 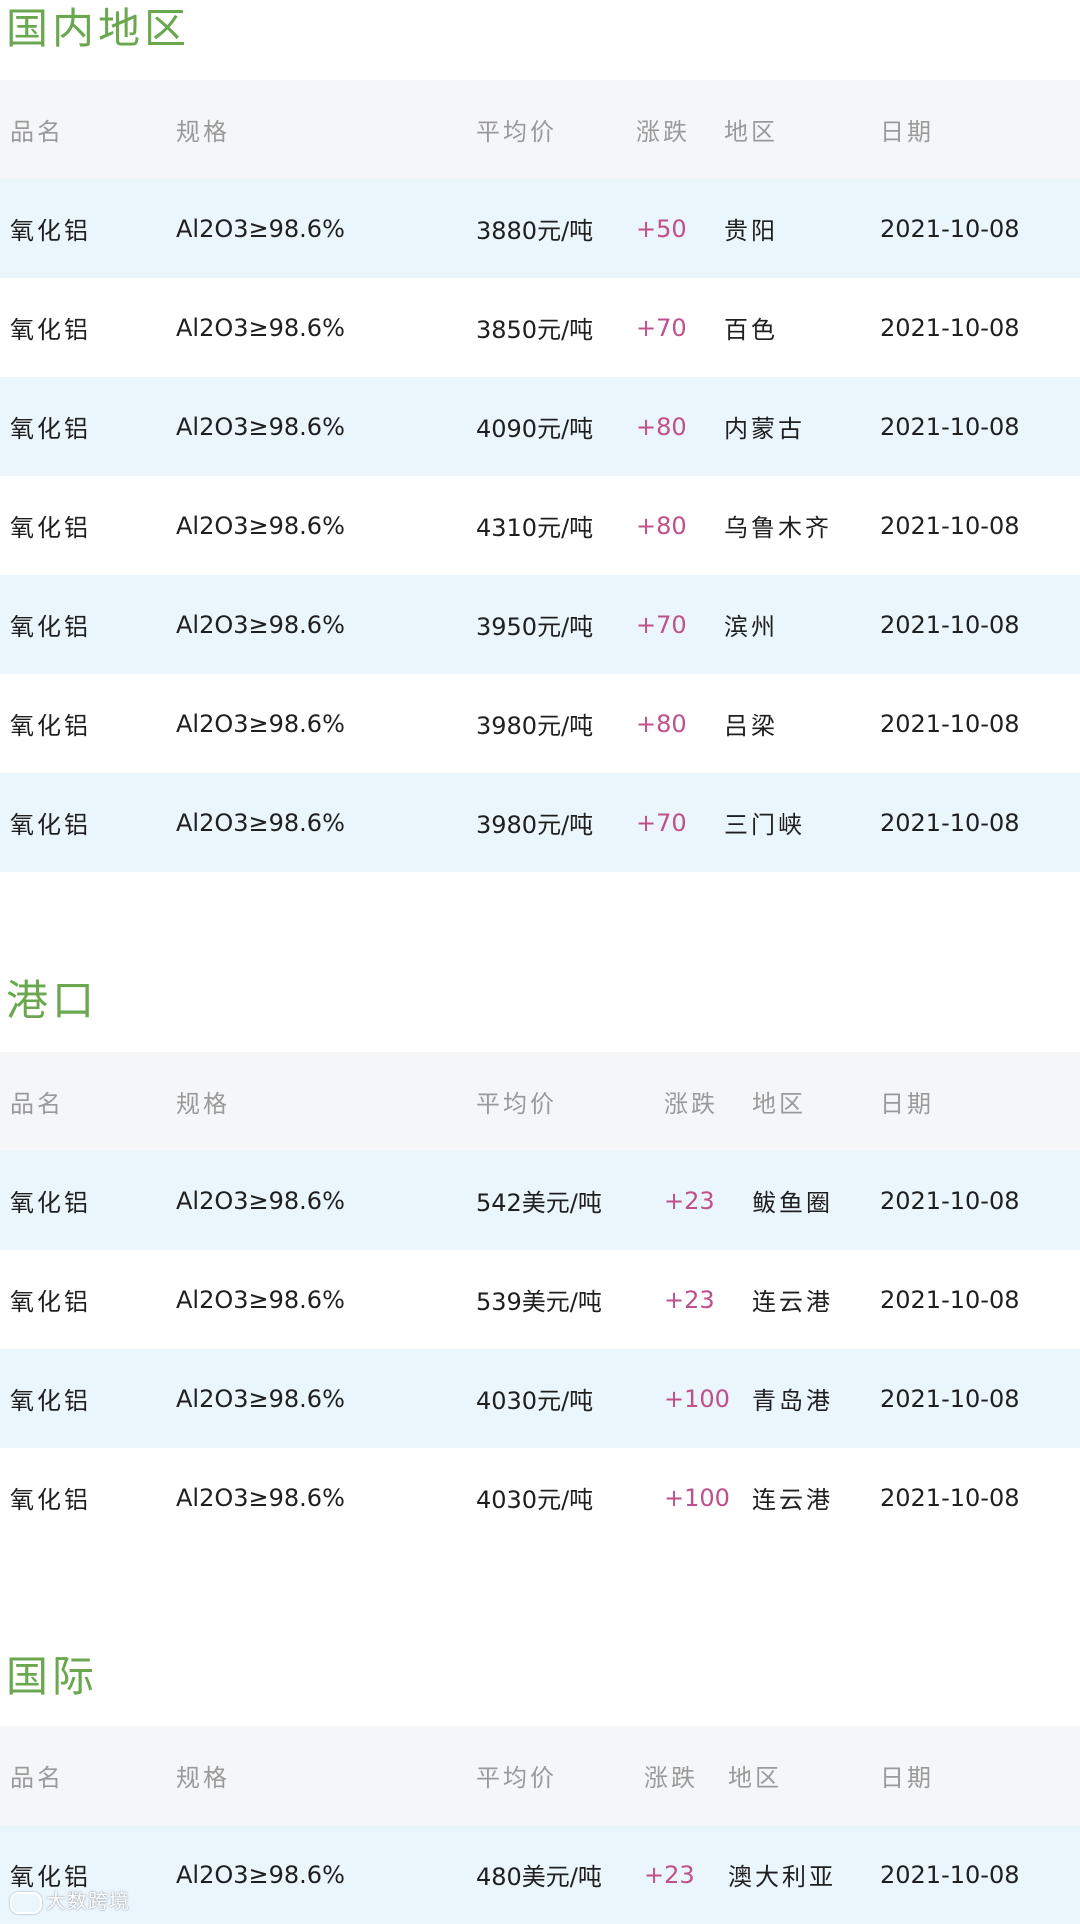 I want to click on cell-price: 542美元/吨, so click(x=570, y=1200).